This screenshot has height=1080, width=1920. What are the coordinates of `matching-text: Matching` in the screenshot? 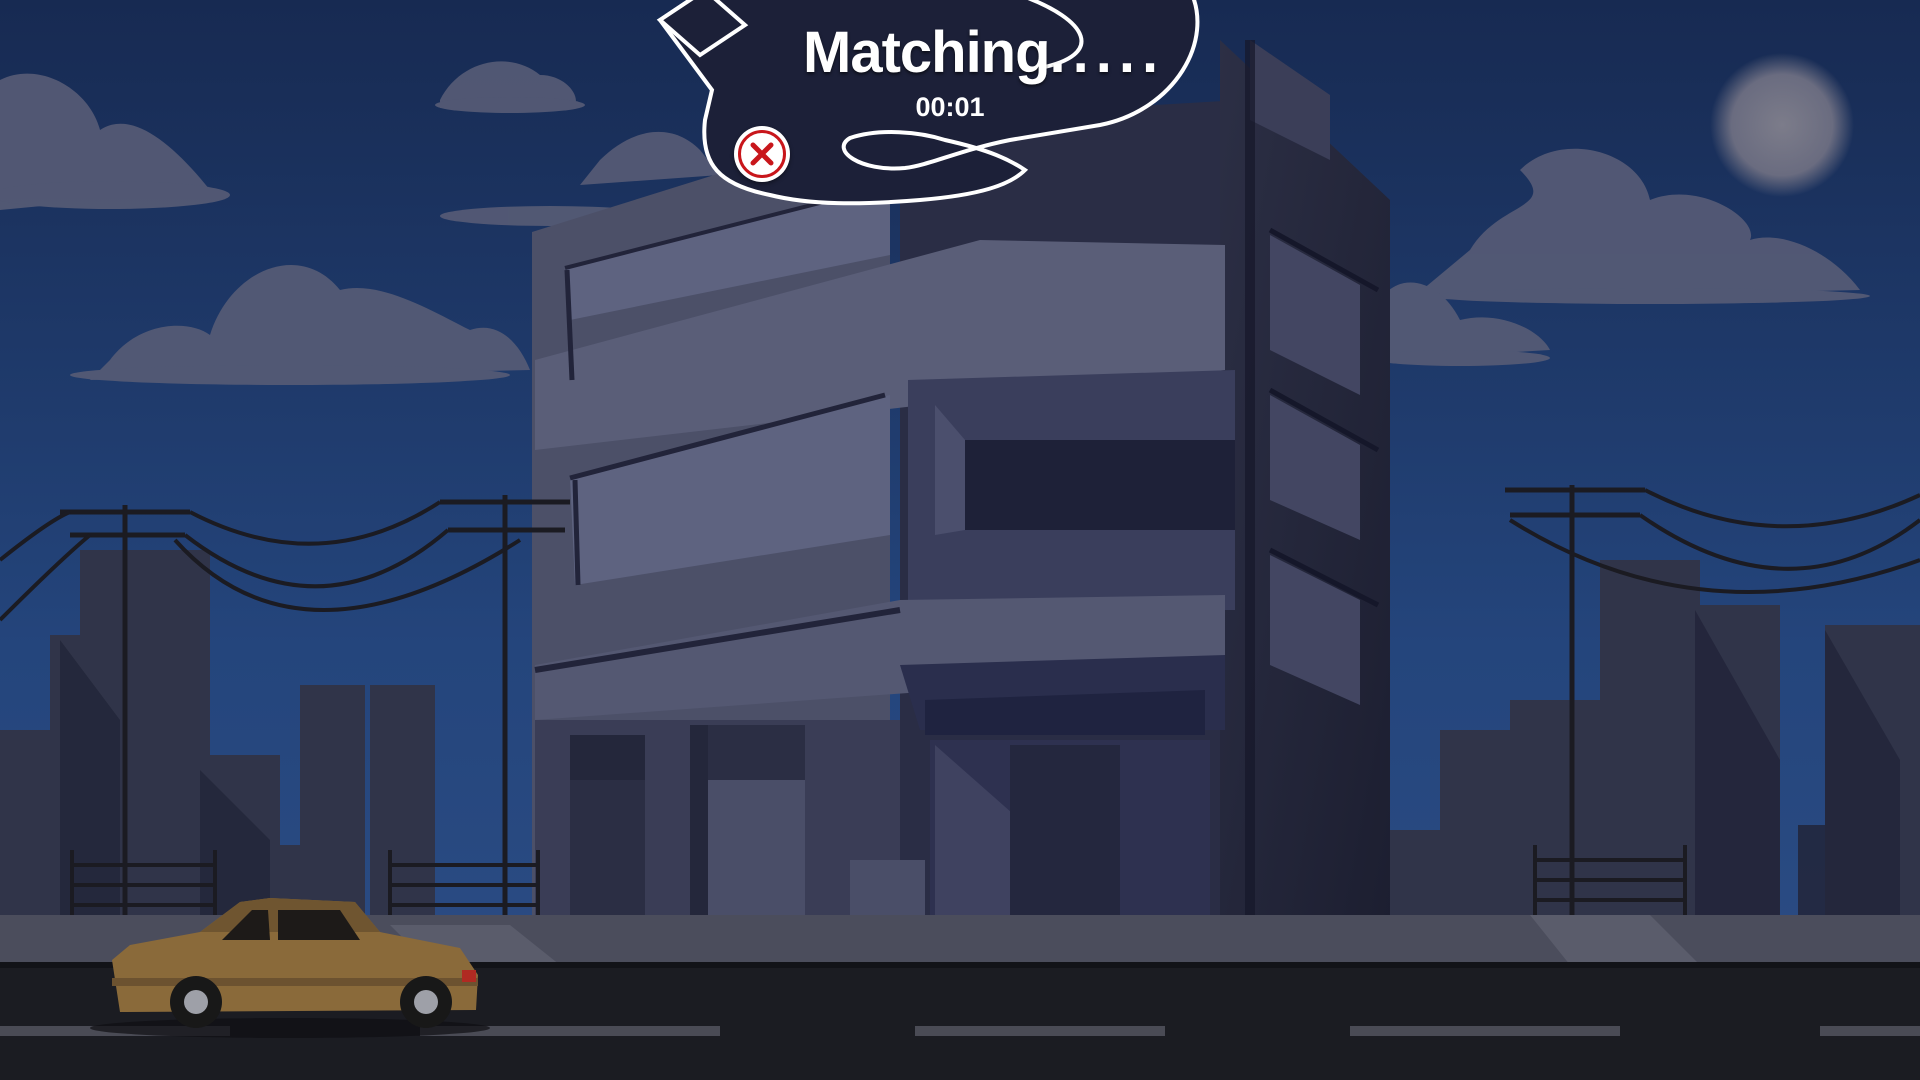 It's located at (927, 52).